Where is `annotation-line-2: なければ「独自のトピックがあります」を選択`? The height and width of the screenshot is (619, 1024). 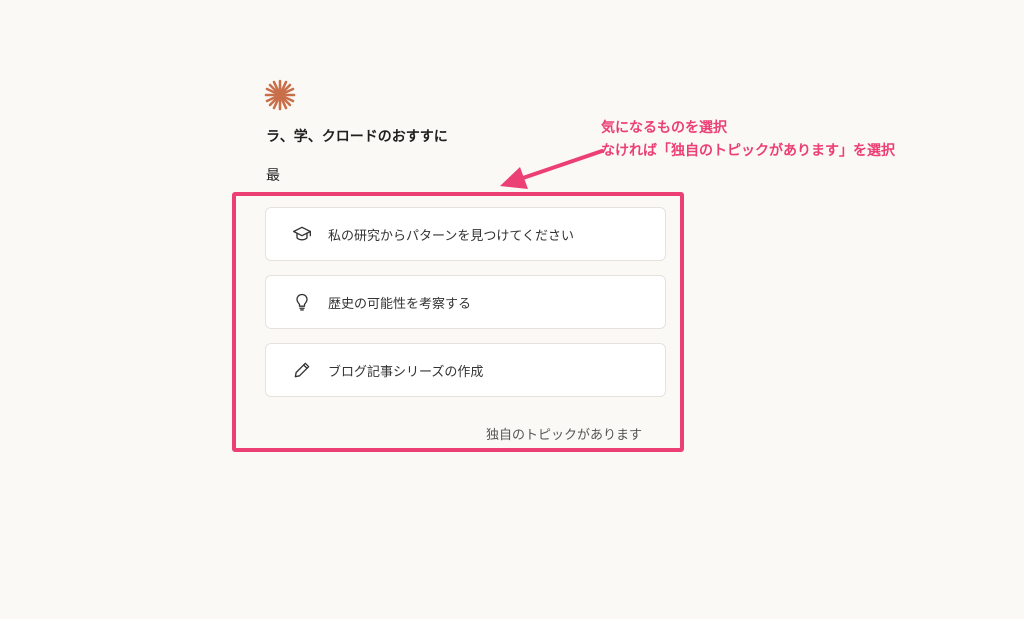 annotation-line-2: なければ「独自のトピックがあります」を選択 is located at coordinates (748, 151).